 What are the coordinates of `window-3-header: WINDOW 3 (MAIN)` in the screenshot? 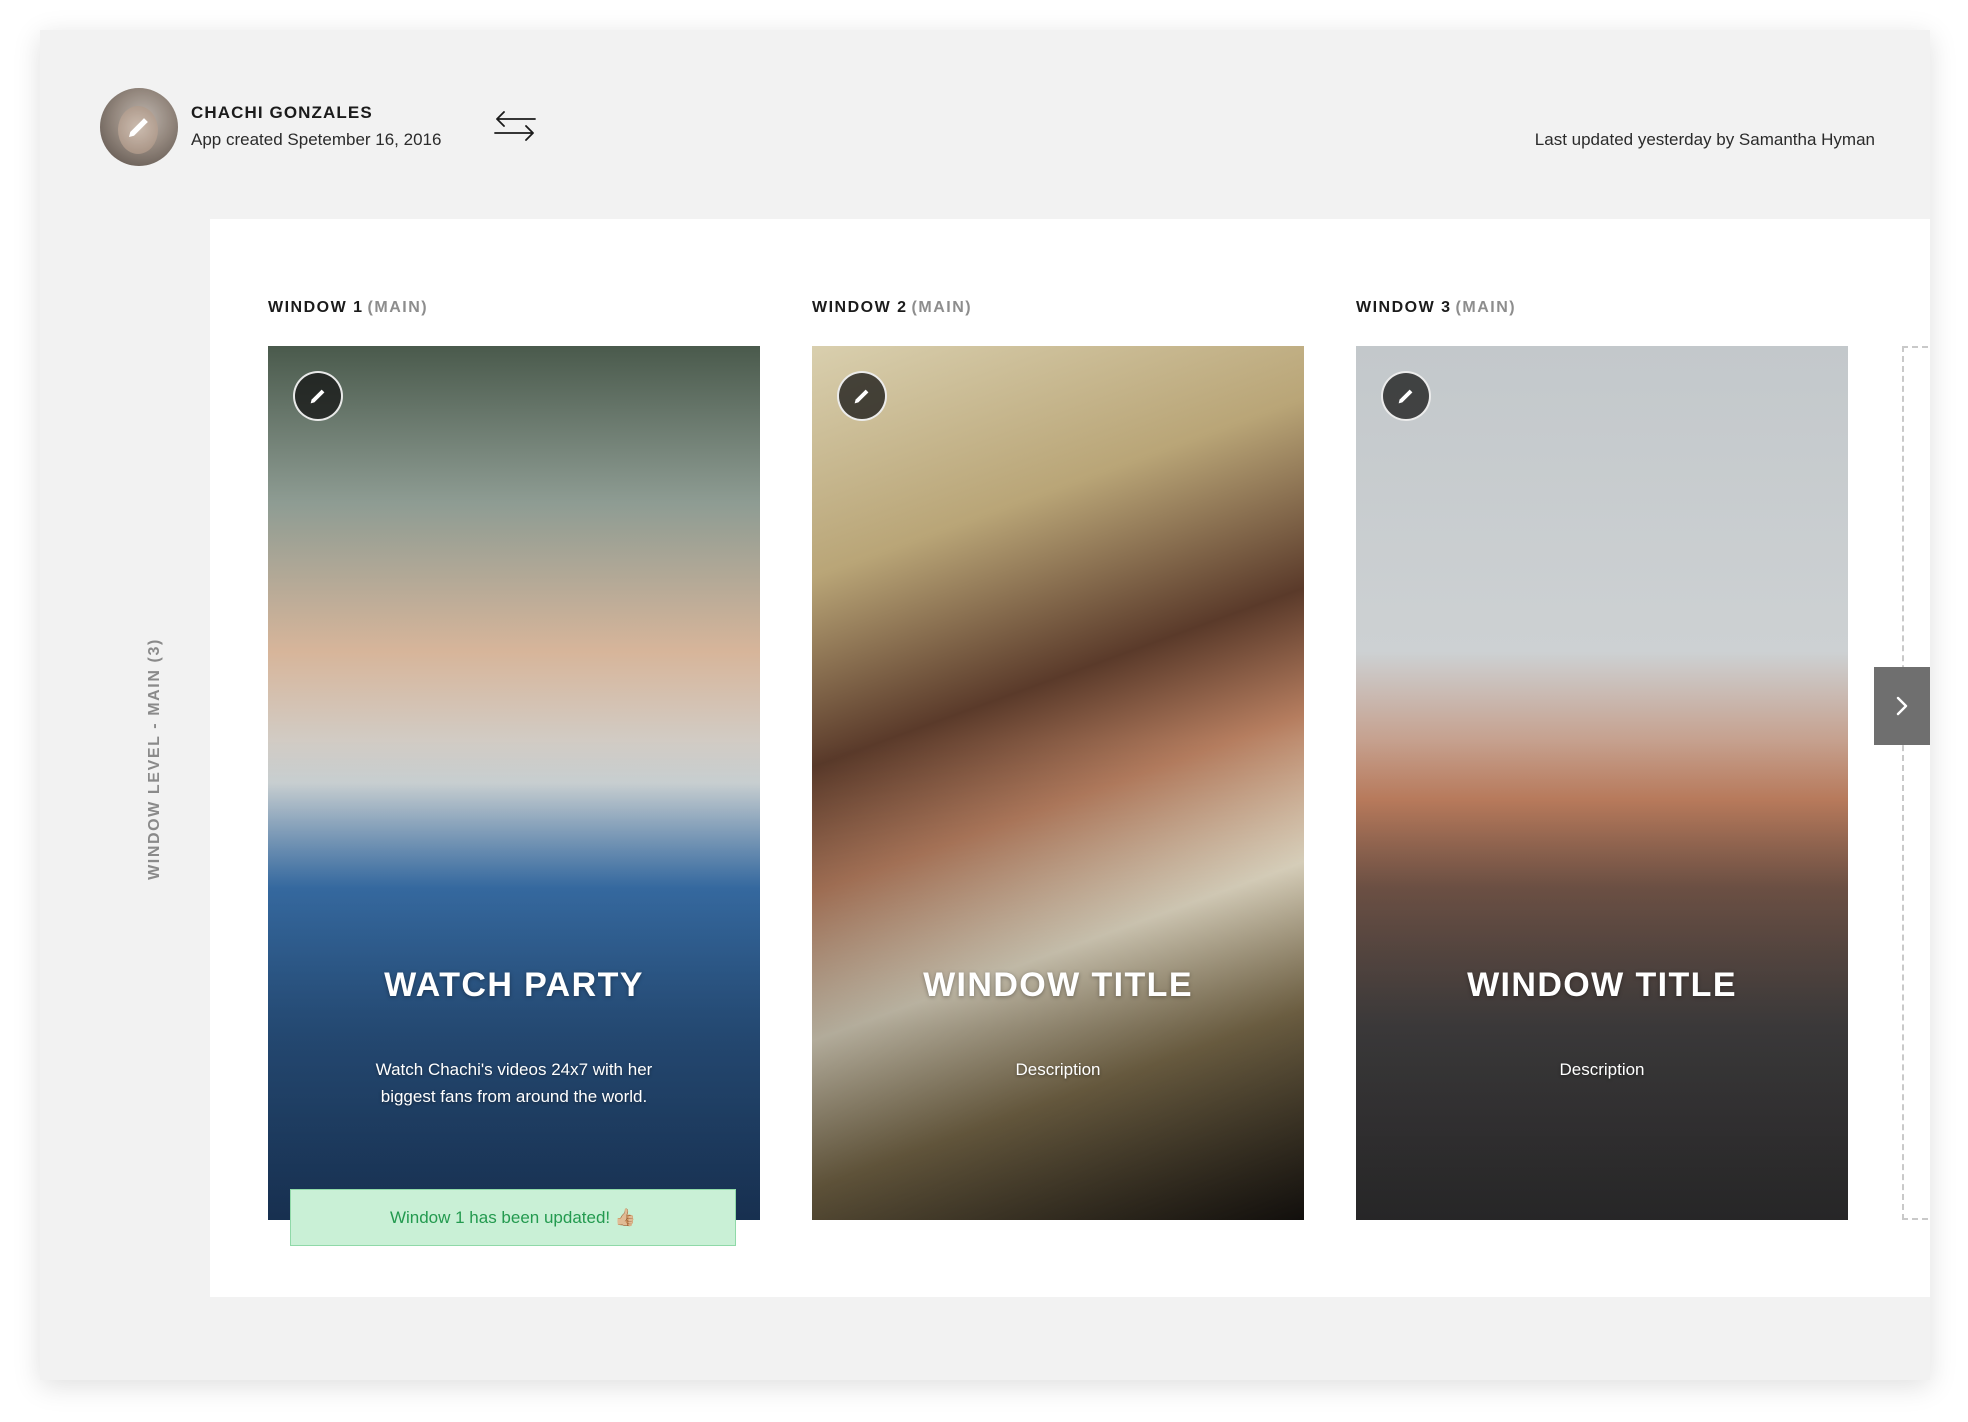 It's located at (1436, 308).